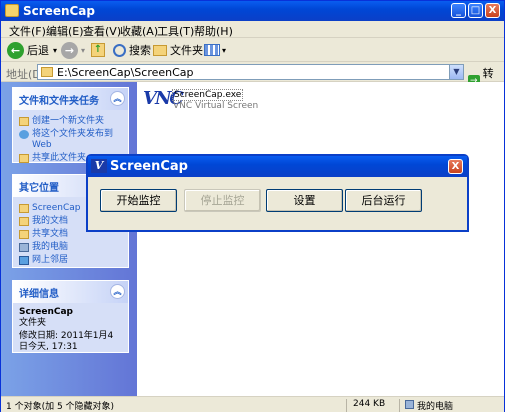  What do you see at coordinates (24, 221) in the screenshot?
I see `documents-icon` at bounding box center [24, 221].